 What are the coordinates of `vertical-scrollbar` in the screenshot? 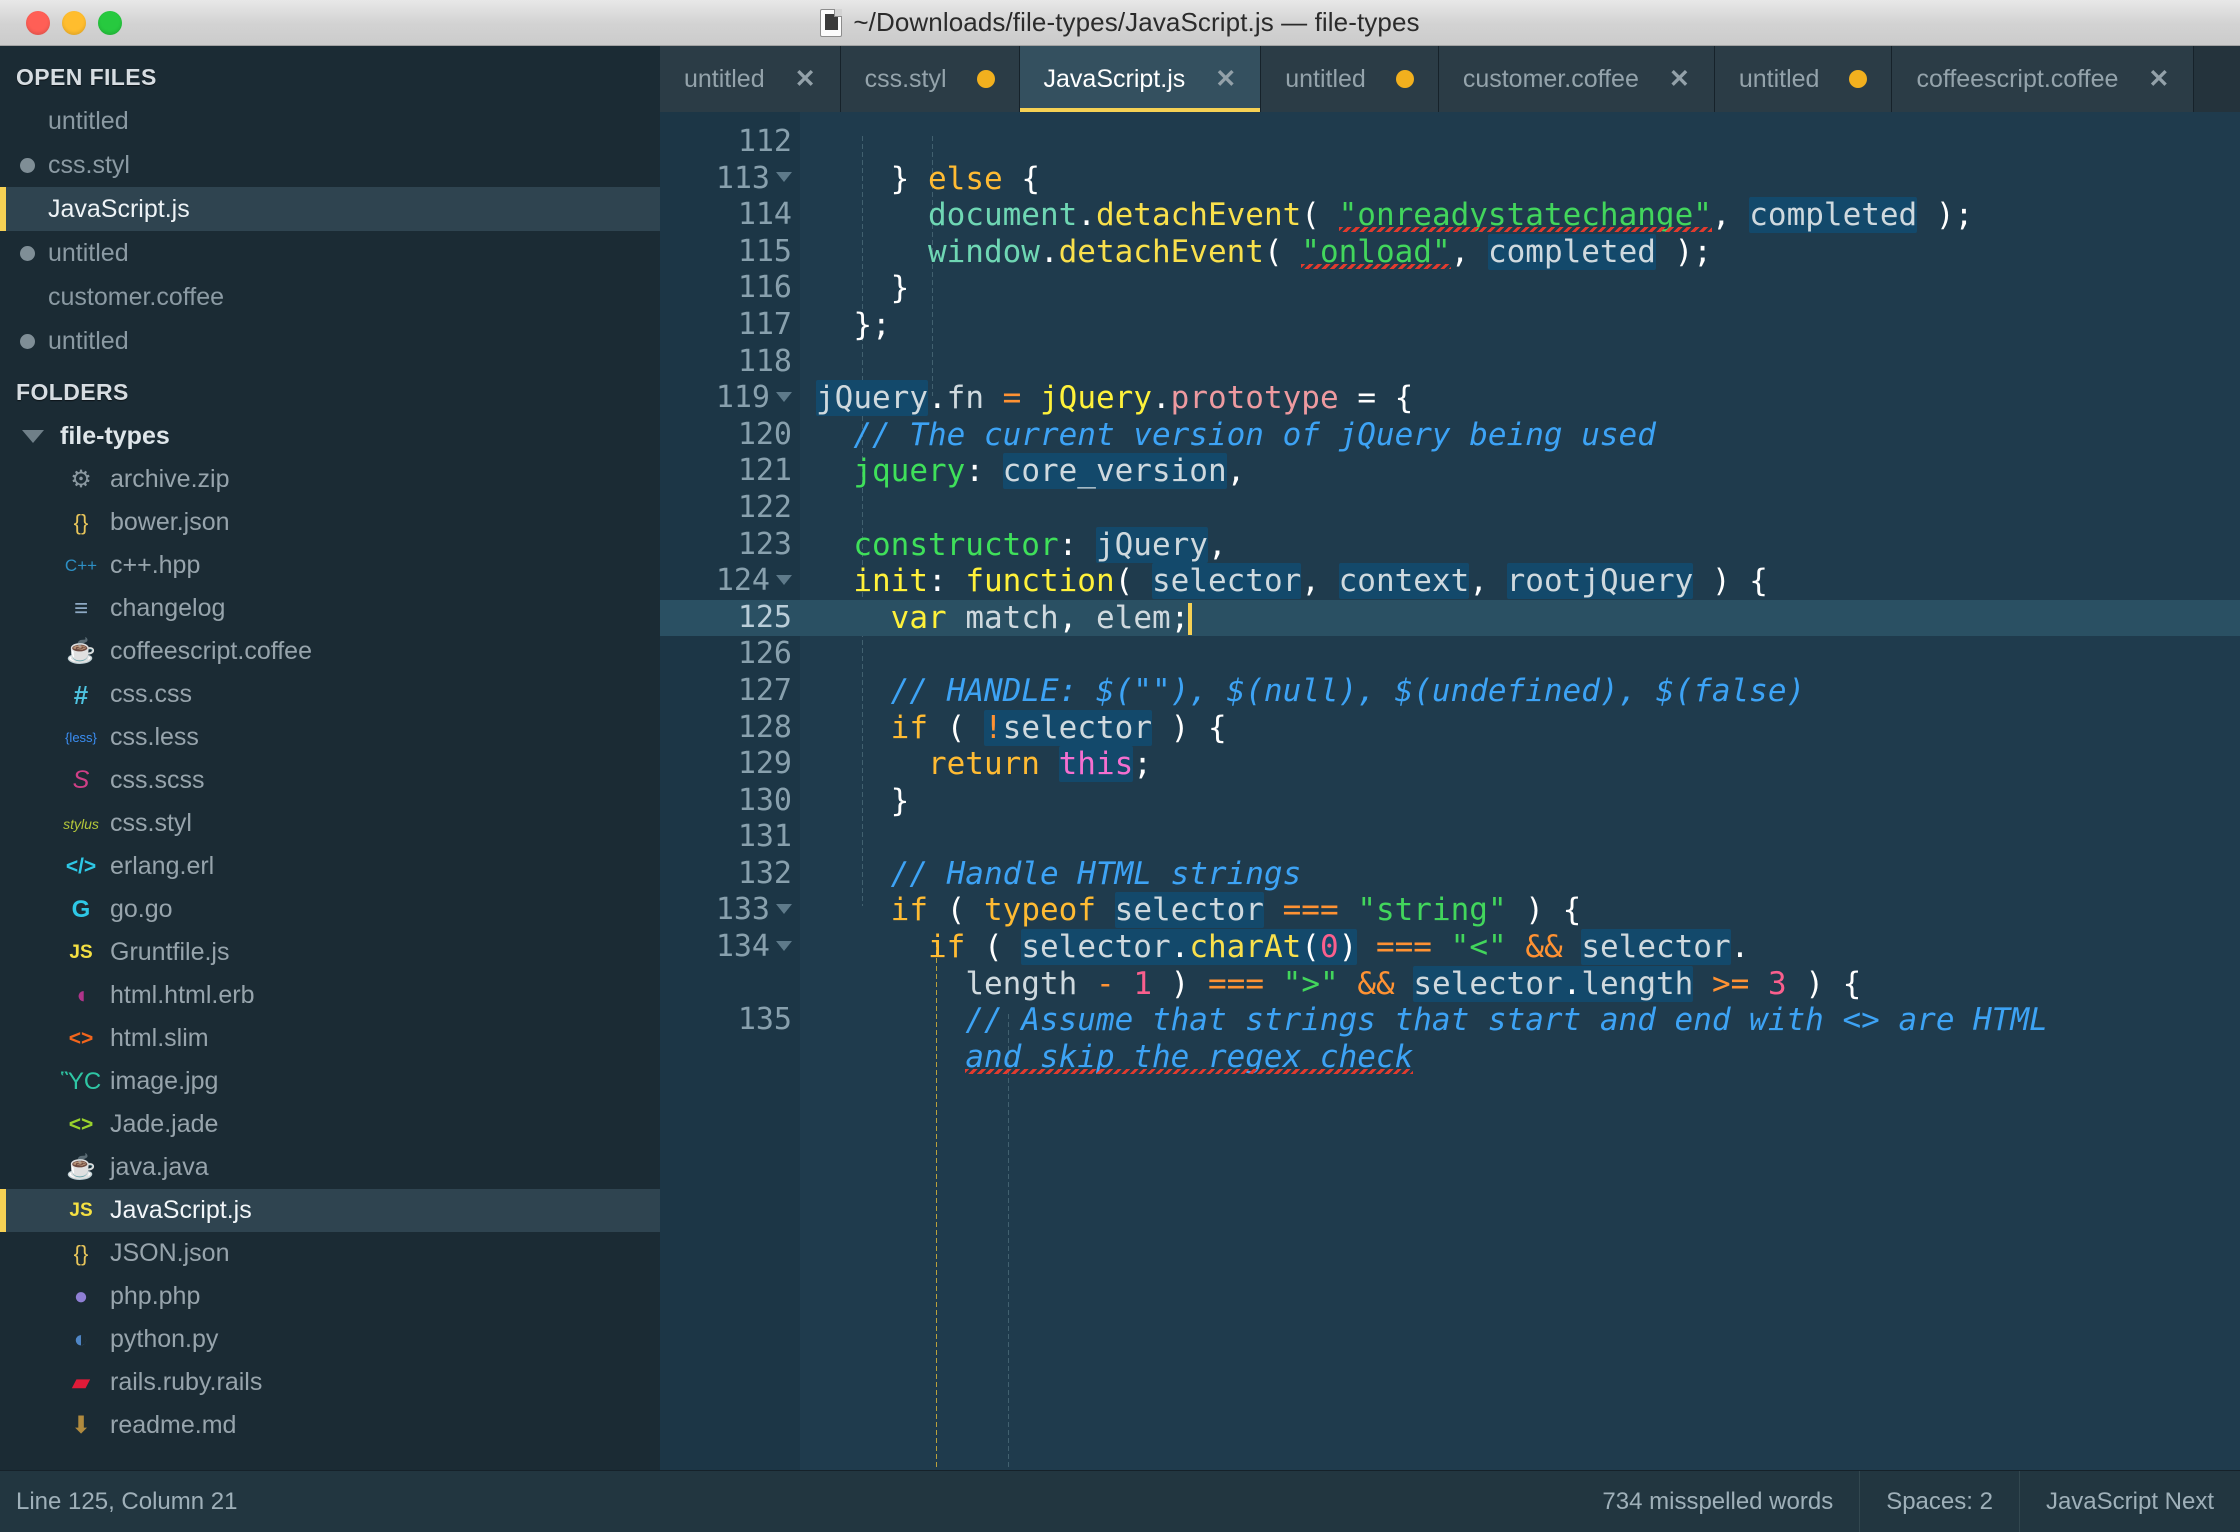 It's located at (2233, 824).